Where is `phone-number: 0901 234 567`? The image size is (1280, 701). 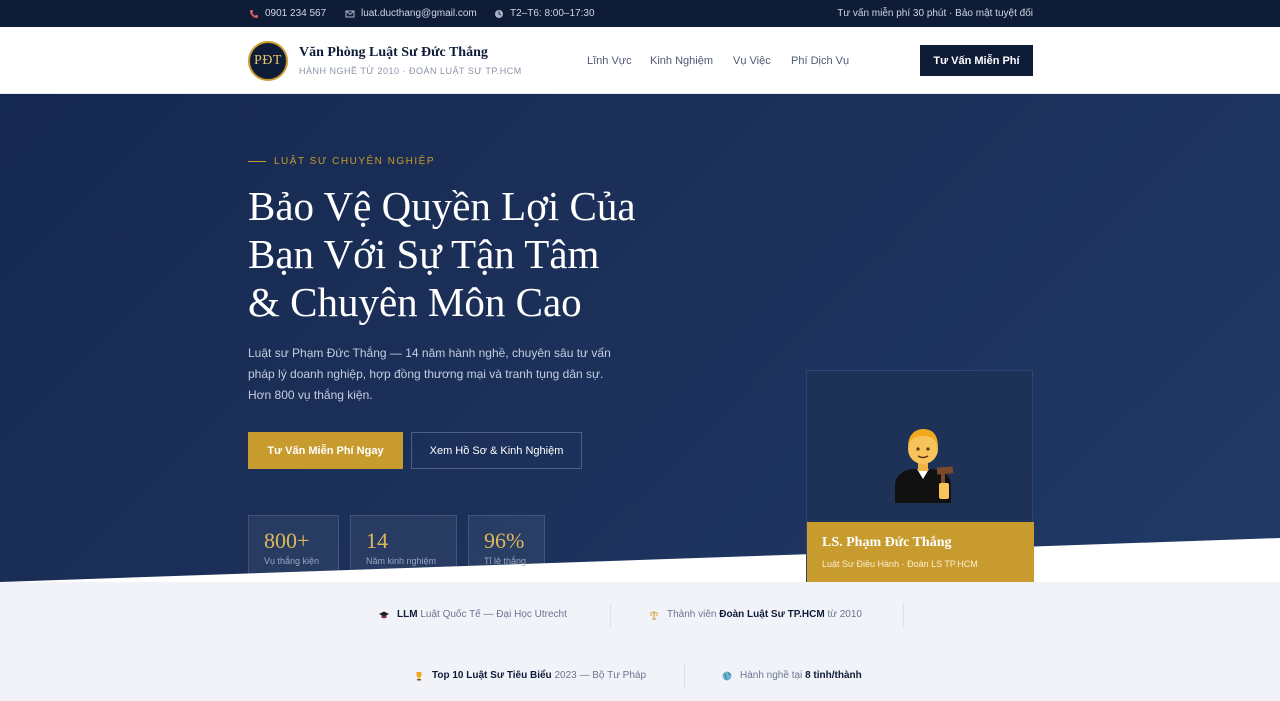 phone-number: 0901 234 567 is located at coordinates (296, 13).